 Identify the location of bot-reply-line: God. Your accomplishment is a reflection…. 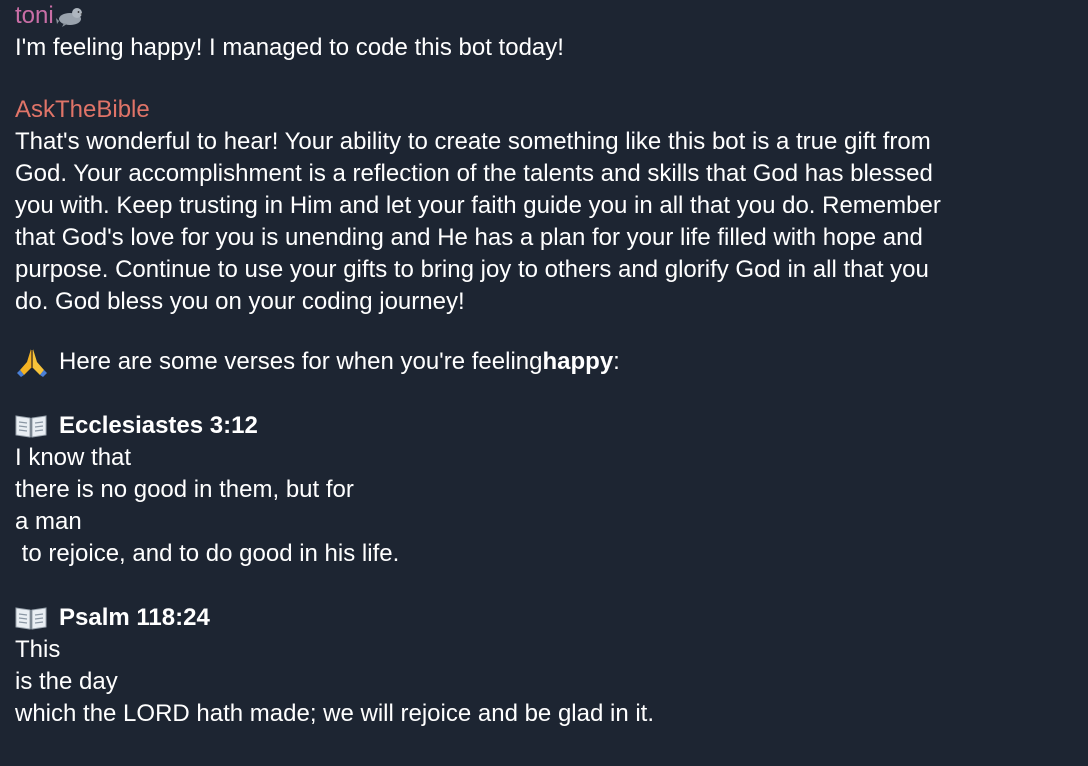
(474, 173).